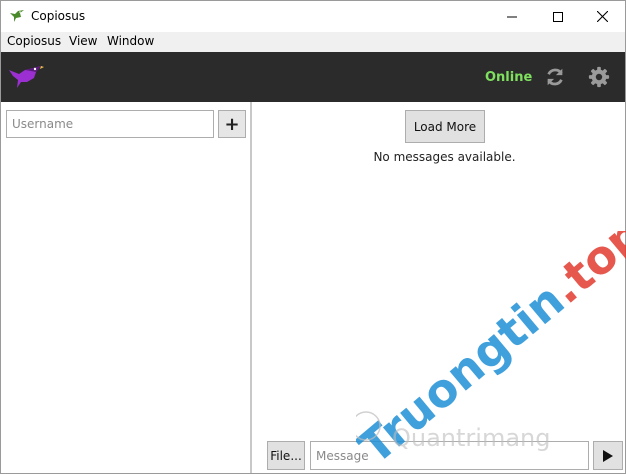 This screenshot has width=626, height=474. What do you see at coordinates (34, 41) in the screenshot?
I see `menu-copiosus: Copiosus` at bounding box center [34, 41].